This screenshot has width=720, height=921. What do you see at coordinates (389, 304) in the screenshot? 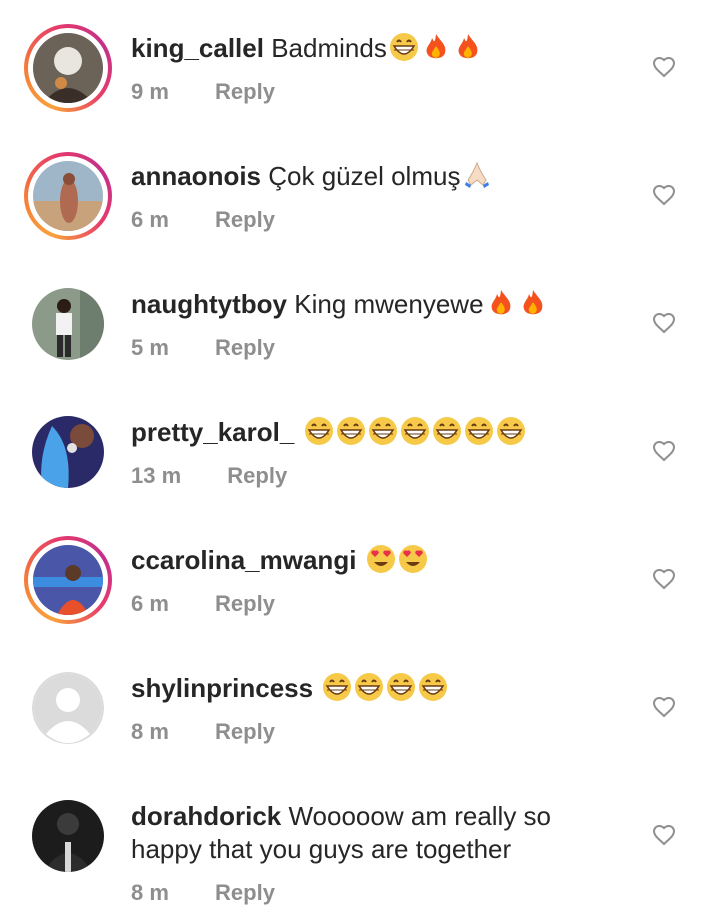
I see `comment-body: King mwenyewe` at bounding box center [389, 304].